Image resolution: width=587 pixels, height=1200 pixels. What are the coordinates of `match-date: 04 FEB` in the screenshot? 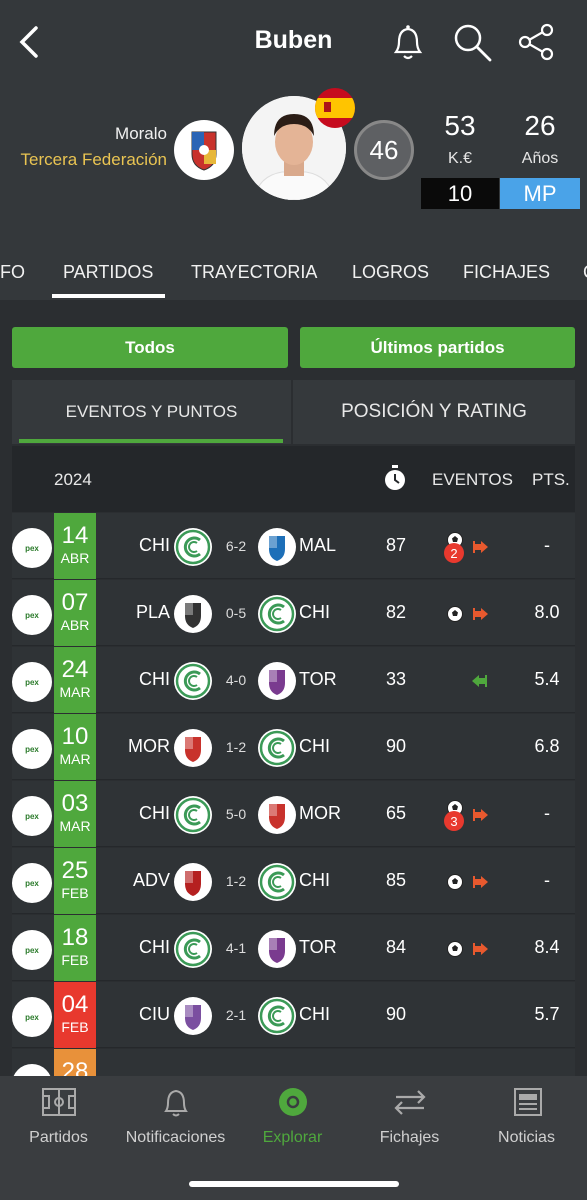 It's located at (75, 1015).